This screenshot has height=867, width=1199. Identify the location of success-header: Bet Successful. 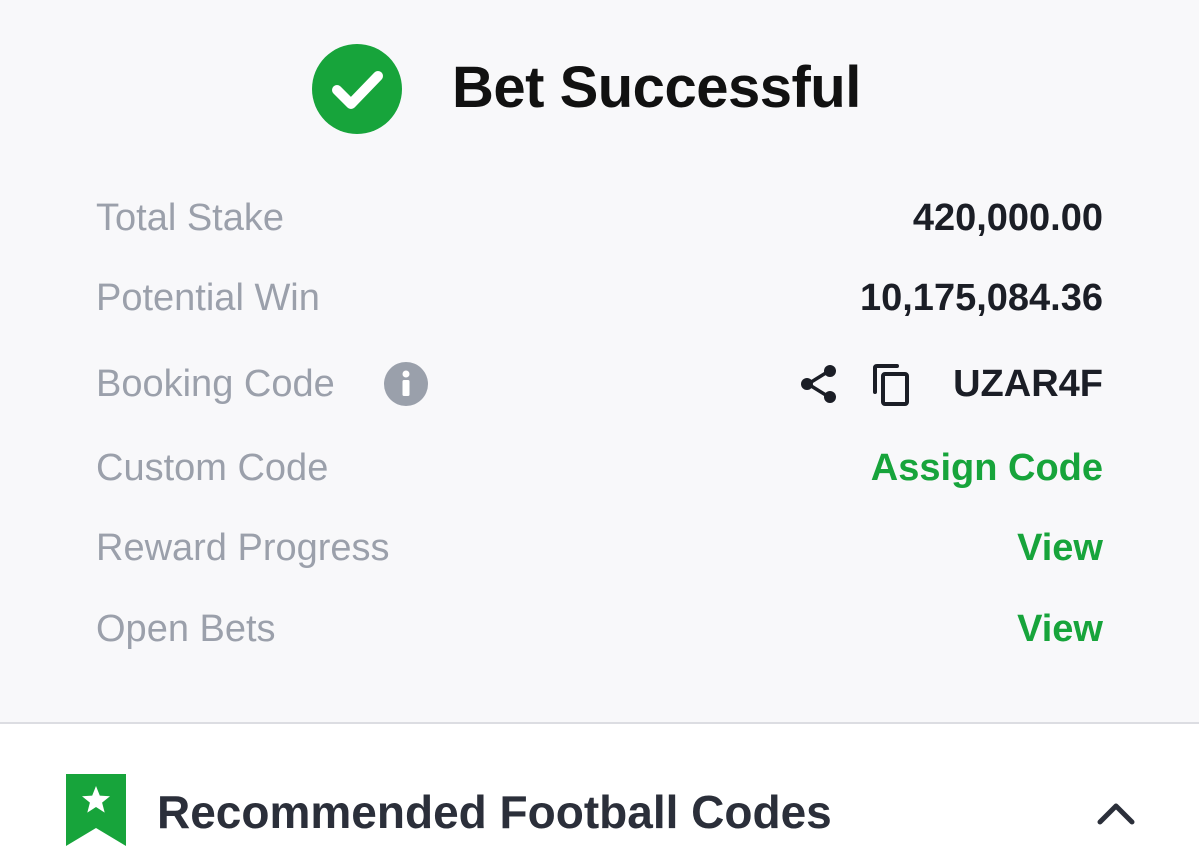
(599, 90).